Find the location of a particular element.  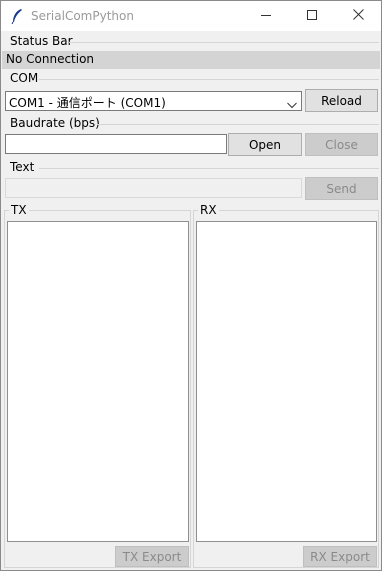

close-icon is located at coordinates (358, 16).